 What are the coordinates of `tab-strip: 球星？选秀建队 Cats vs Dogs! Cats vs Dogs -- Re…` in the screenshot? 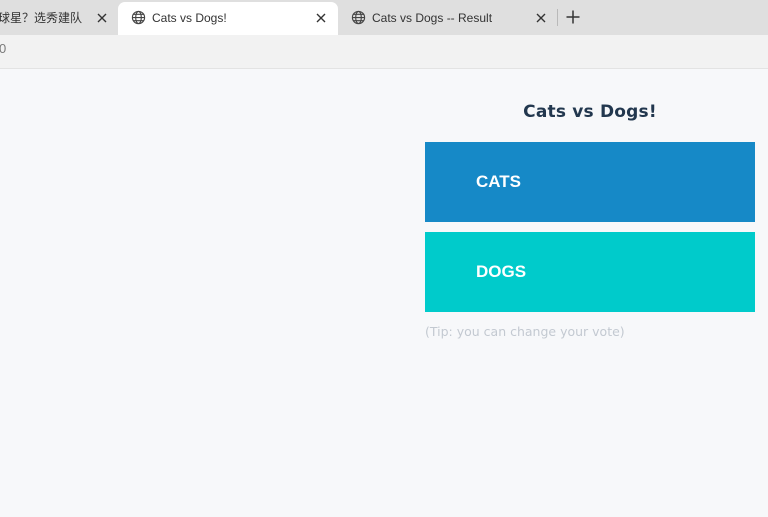 It's located at (384, 17).